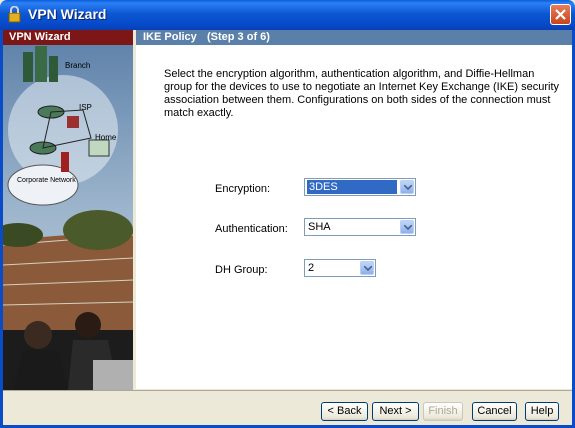 The height and width of the screenshot is (428, 575). What do you see at coordinates (106, 137) in the screenshot?
I see `home-label: Home` at bounding box center [106, 137].